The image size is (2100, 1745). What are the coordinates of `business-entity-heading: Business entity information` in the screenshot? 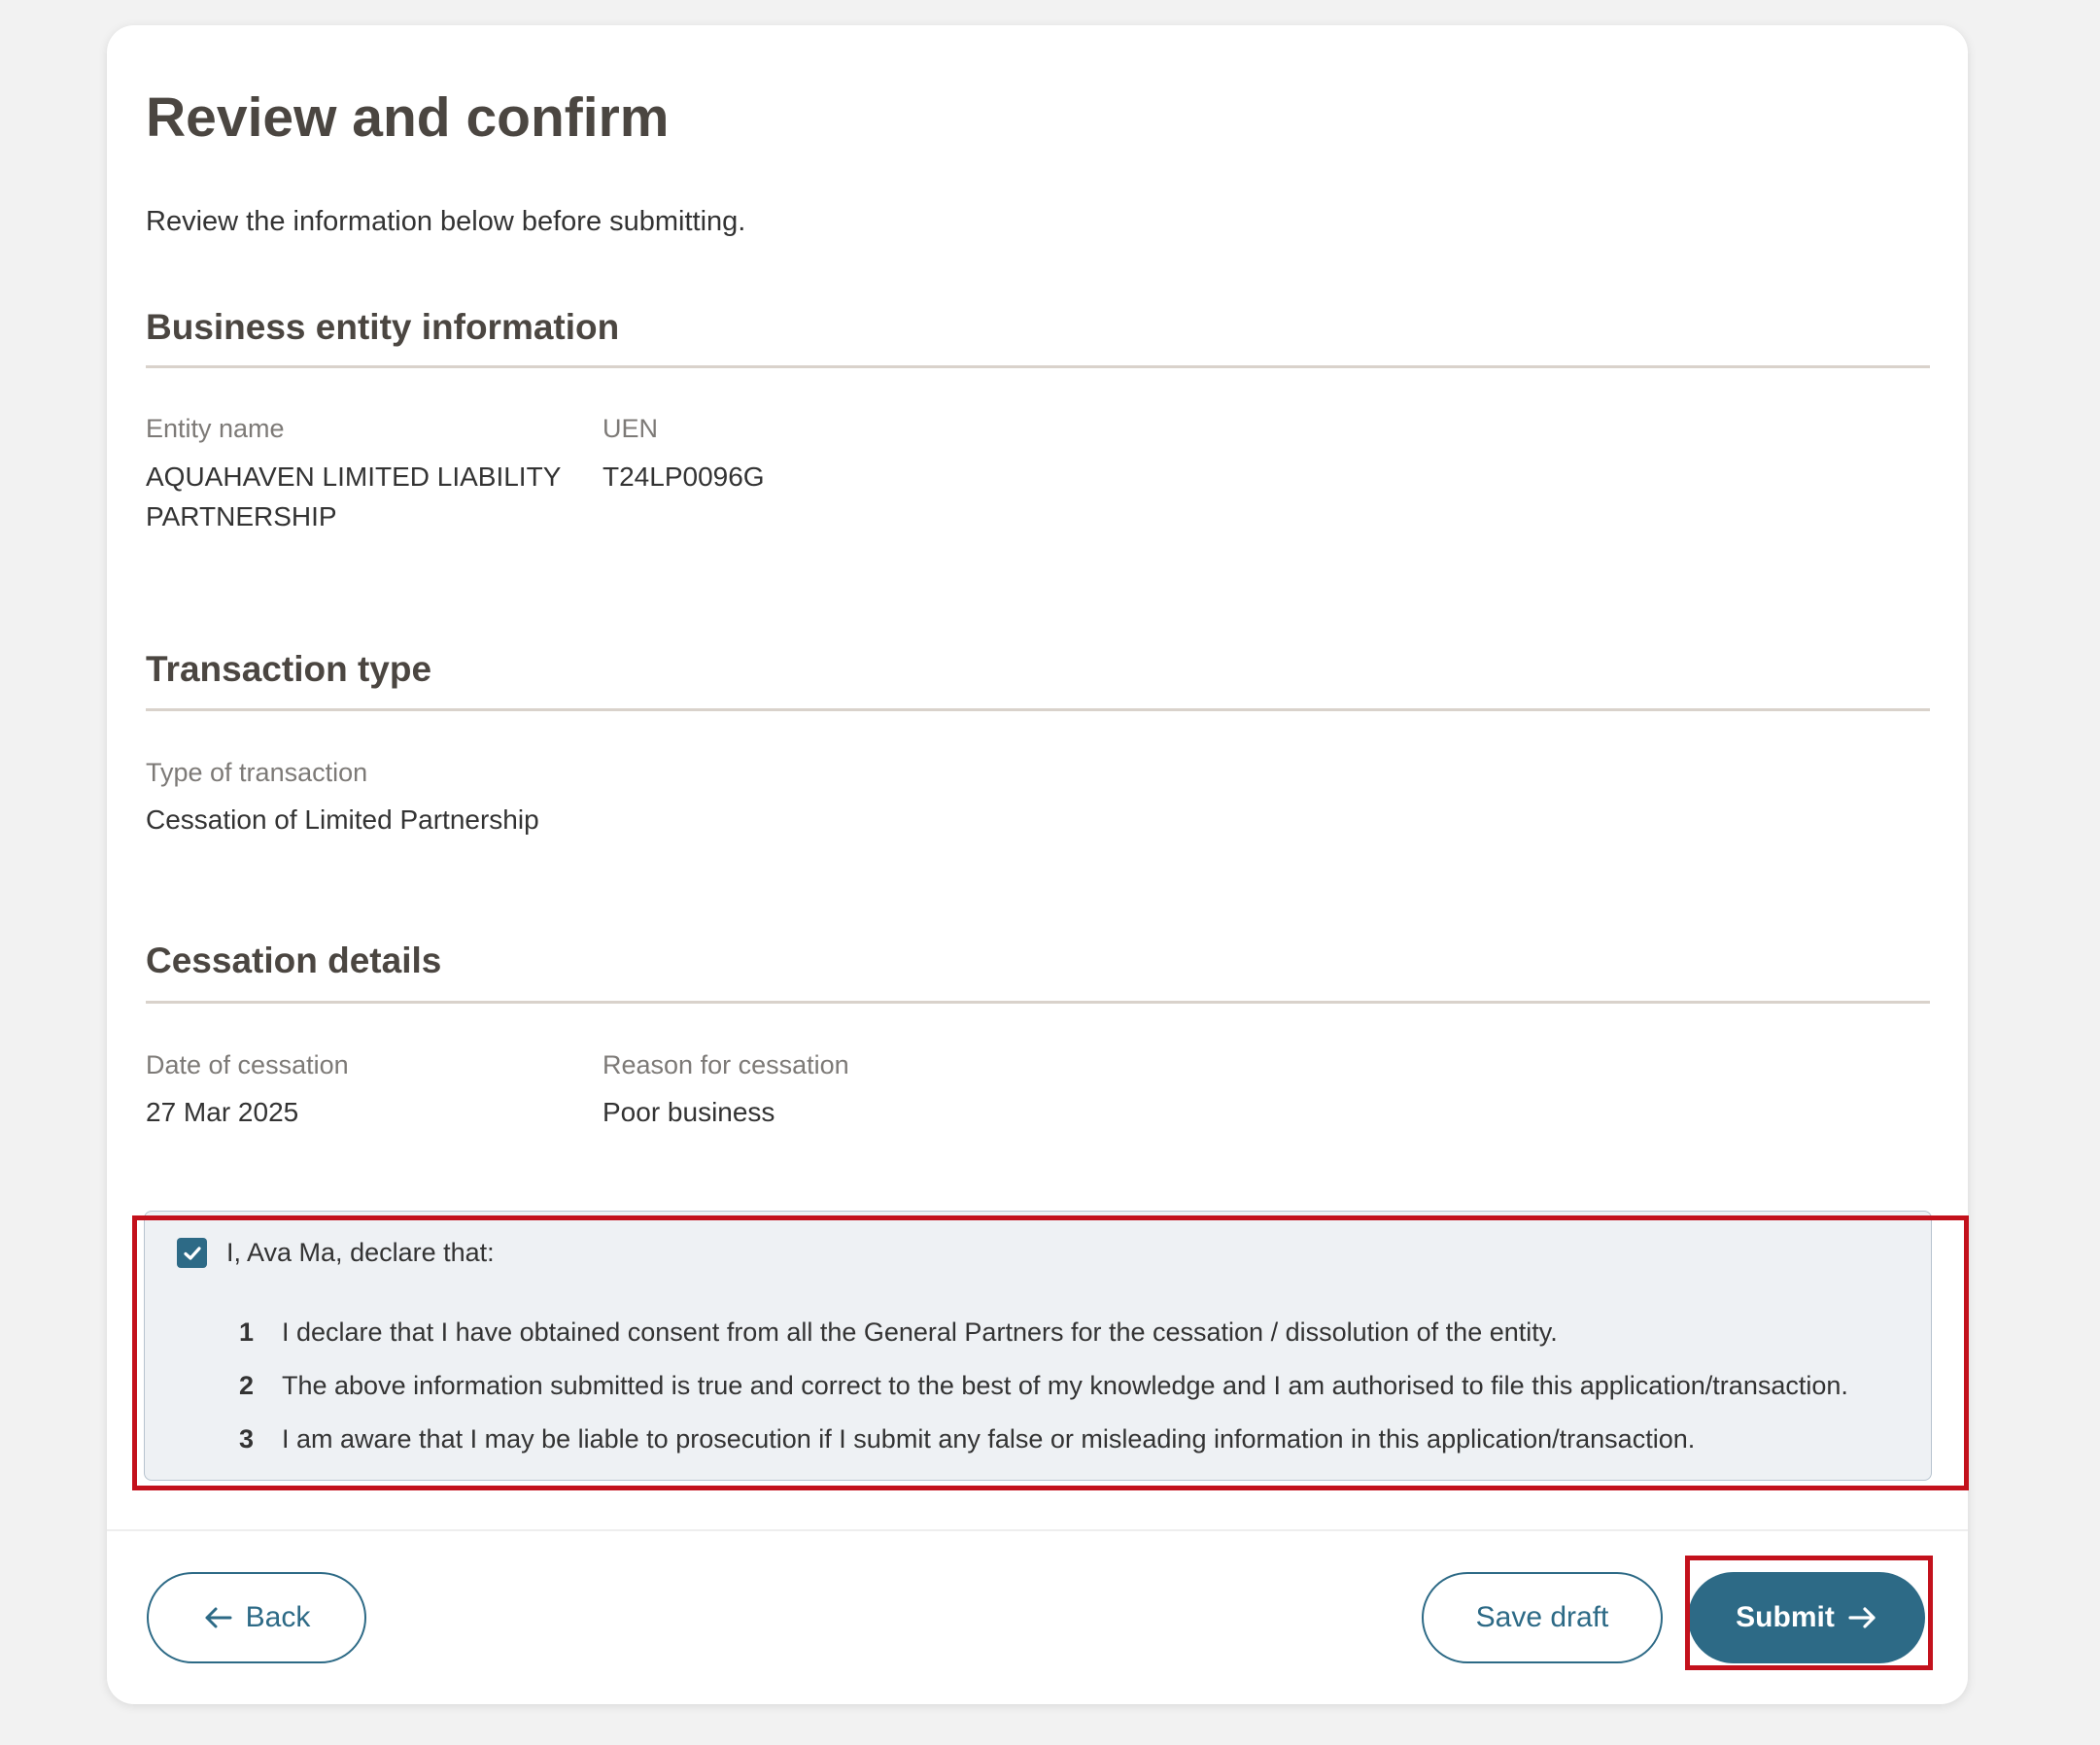 It's located at (383, 327).